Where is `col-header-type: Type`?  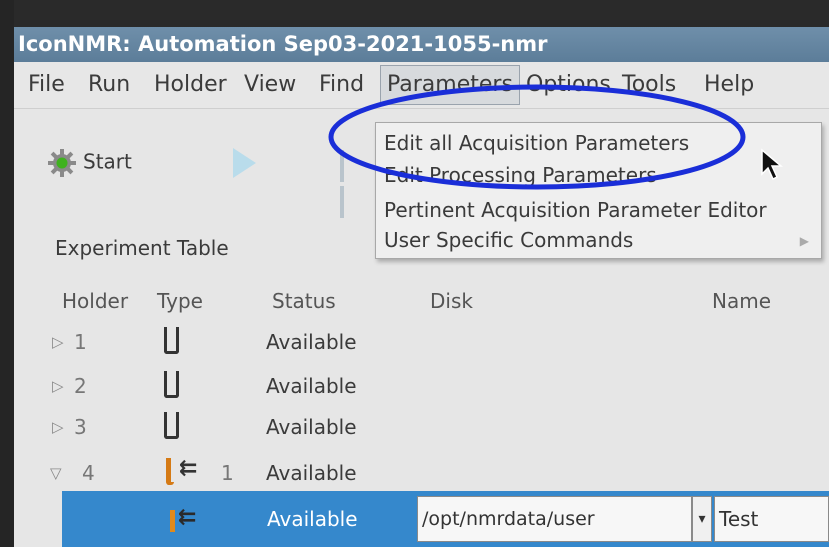 col-header-type: Type is located at coordinates (180, 301).